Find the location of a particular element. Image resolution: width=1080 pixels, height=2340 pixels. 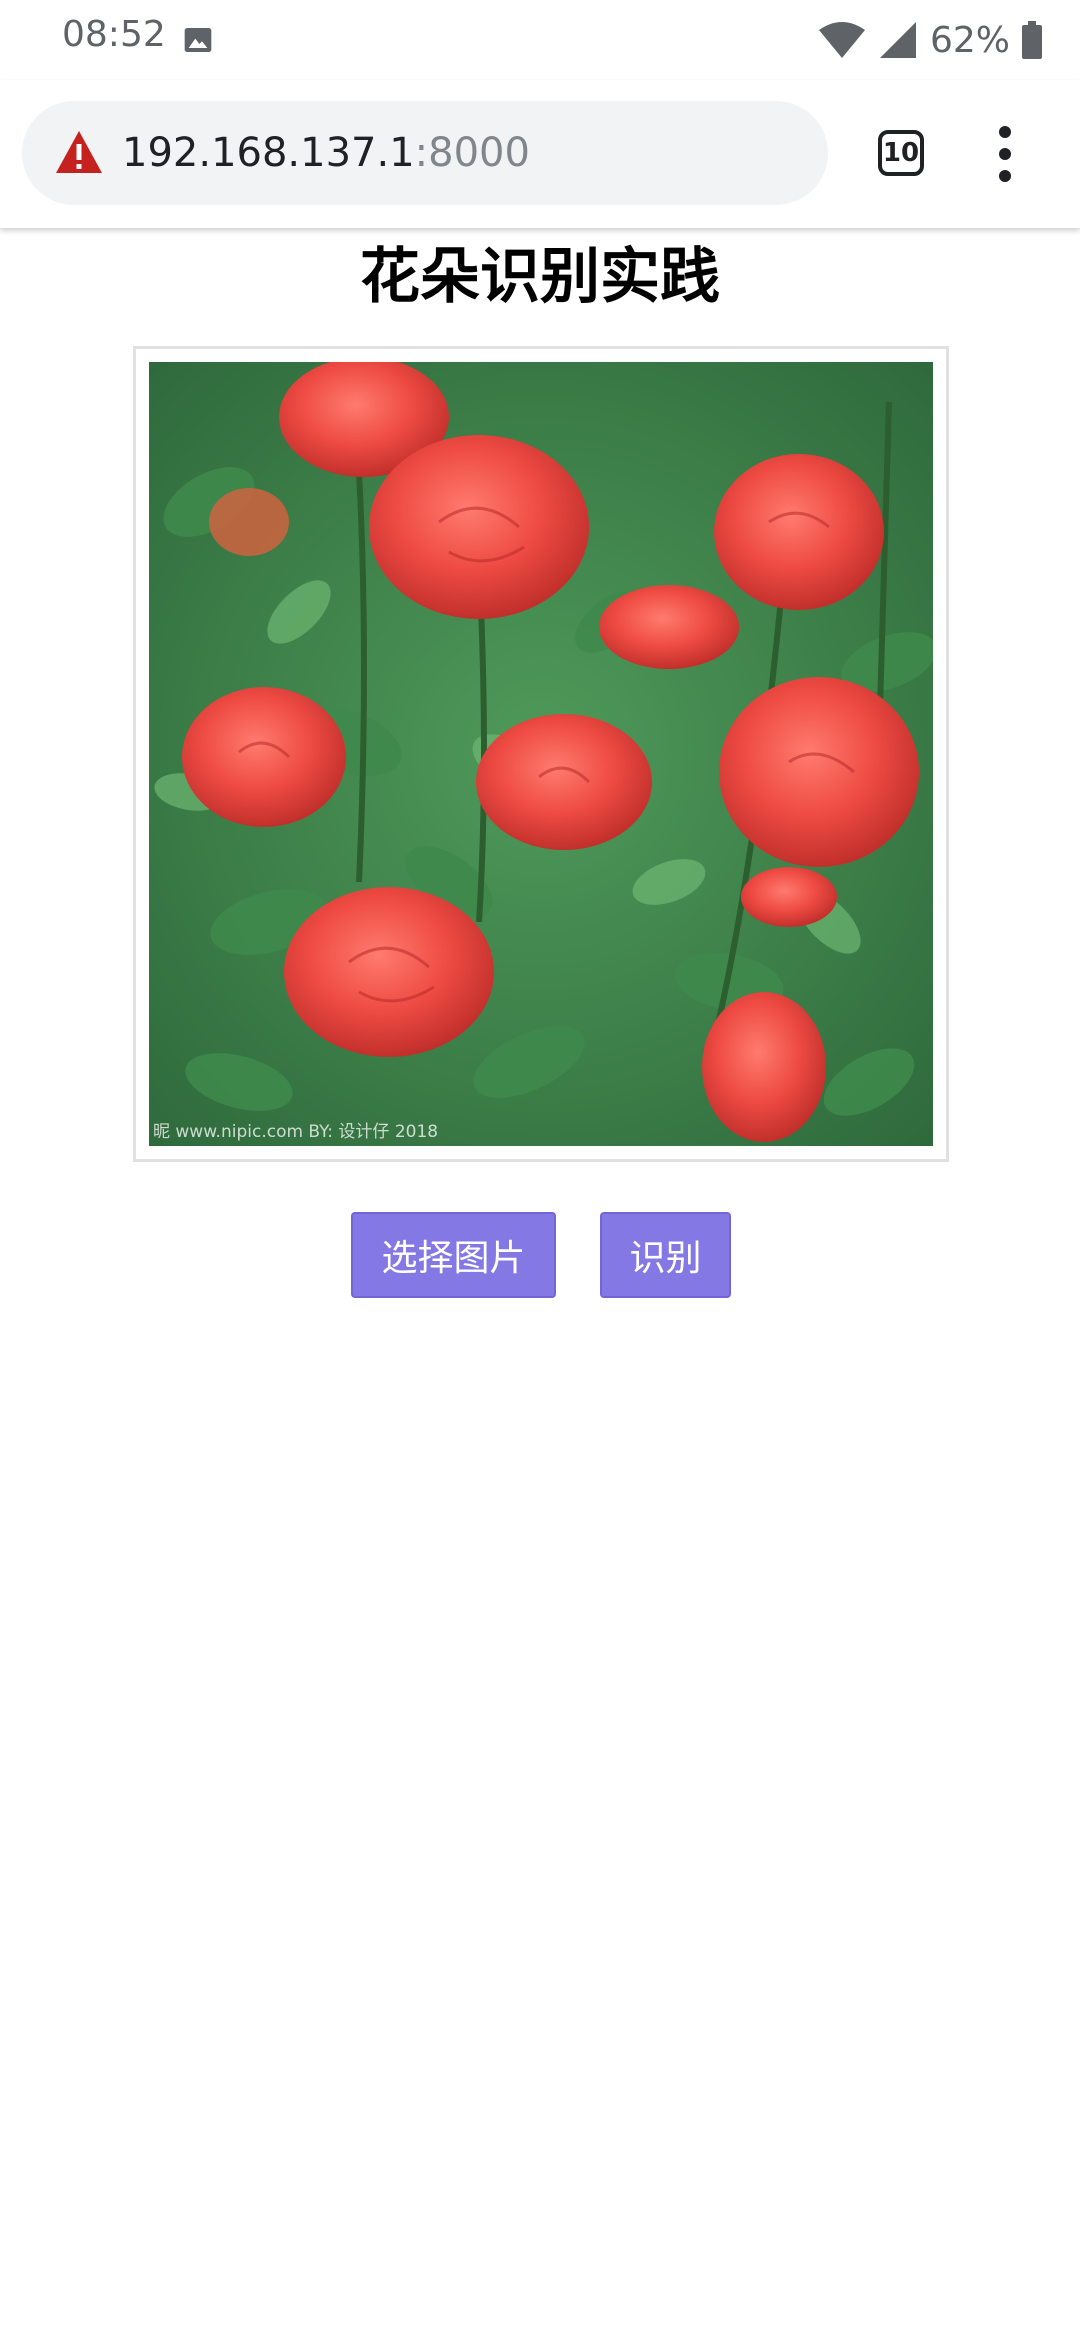

image-icon is located at coordinates (198, 40).